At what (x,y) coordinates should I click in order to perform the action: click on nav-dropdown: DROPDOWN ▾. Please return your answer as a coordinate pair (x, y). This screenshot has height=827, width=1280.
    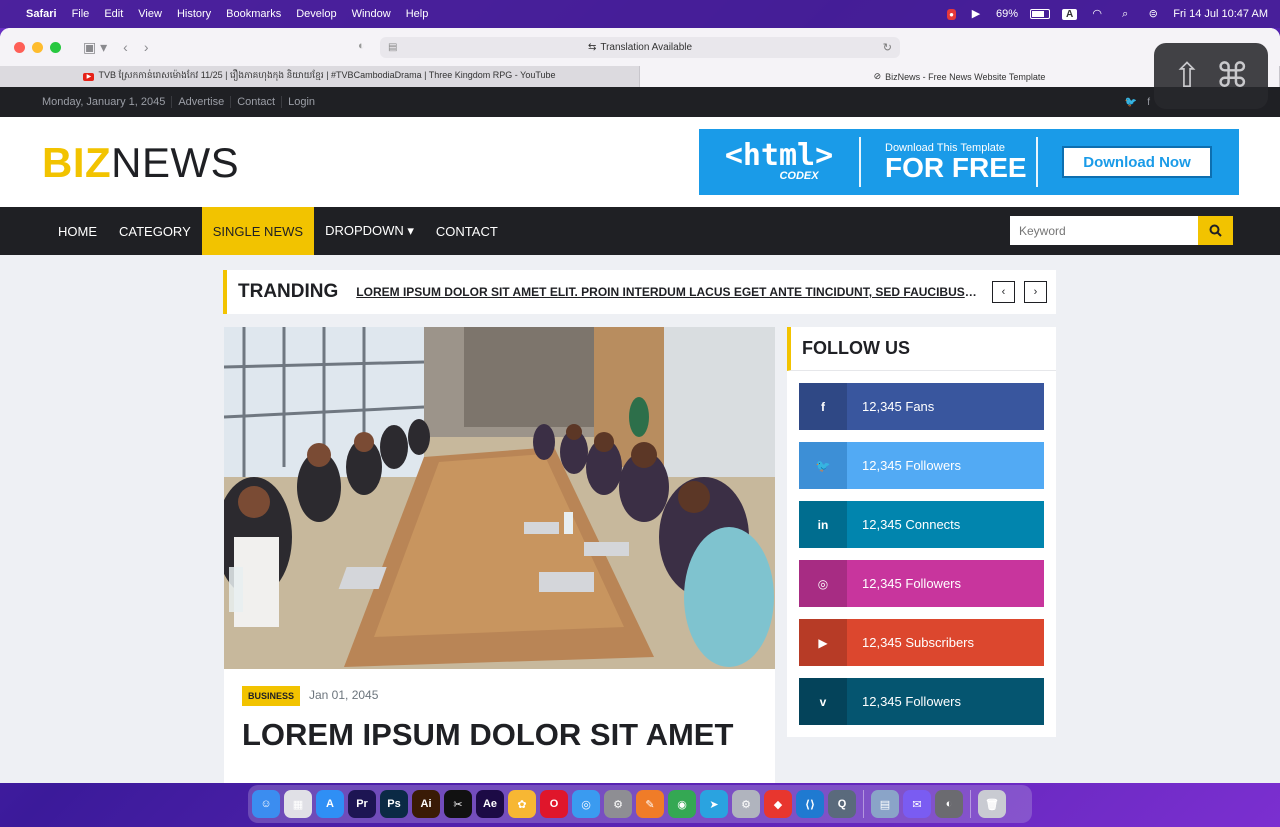
    Looking at the image, I should click on (369, 231).